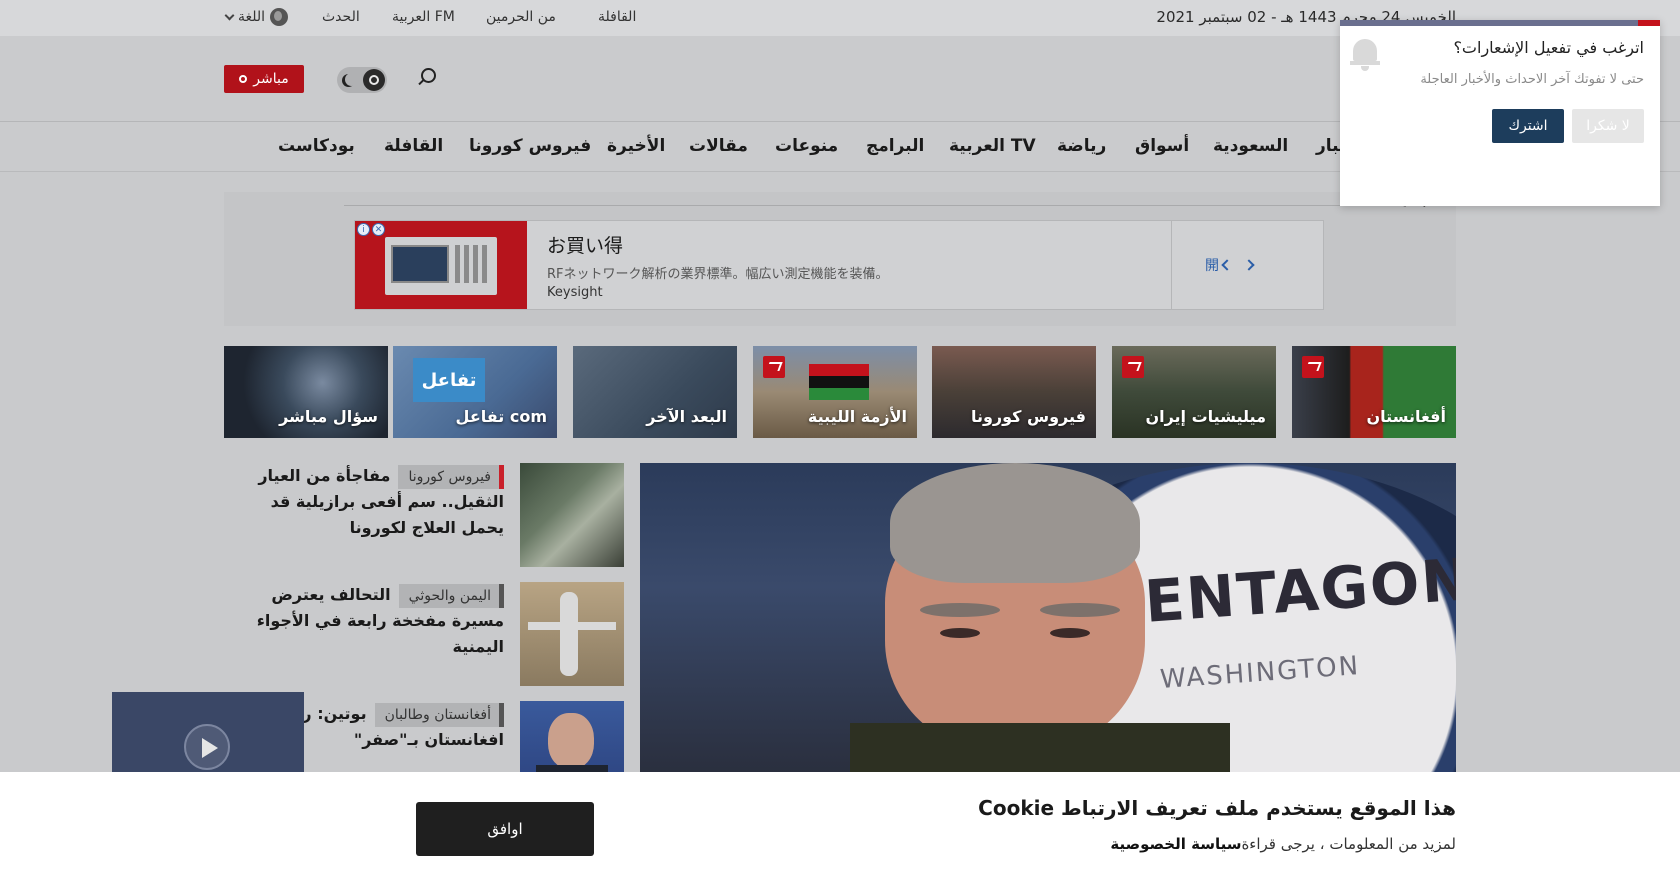 This screenshot has width=1680, height=876. What do you see at coordinates (655, 392) in the screenshot?
I see `topic-card-other-dimension: البعد الآخر` at bounding box center [655, 392].